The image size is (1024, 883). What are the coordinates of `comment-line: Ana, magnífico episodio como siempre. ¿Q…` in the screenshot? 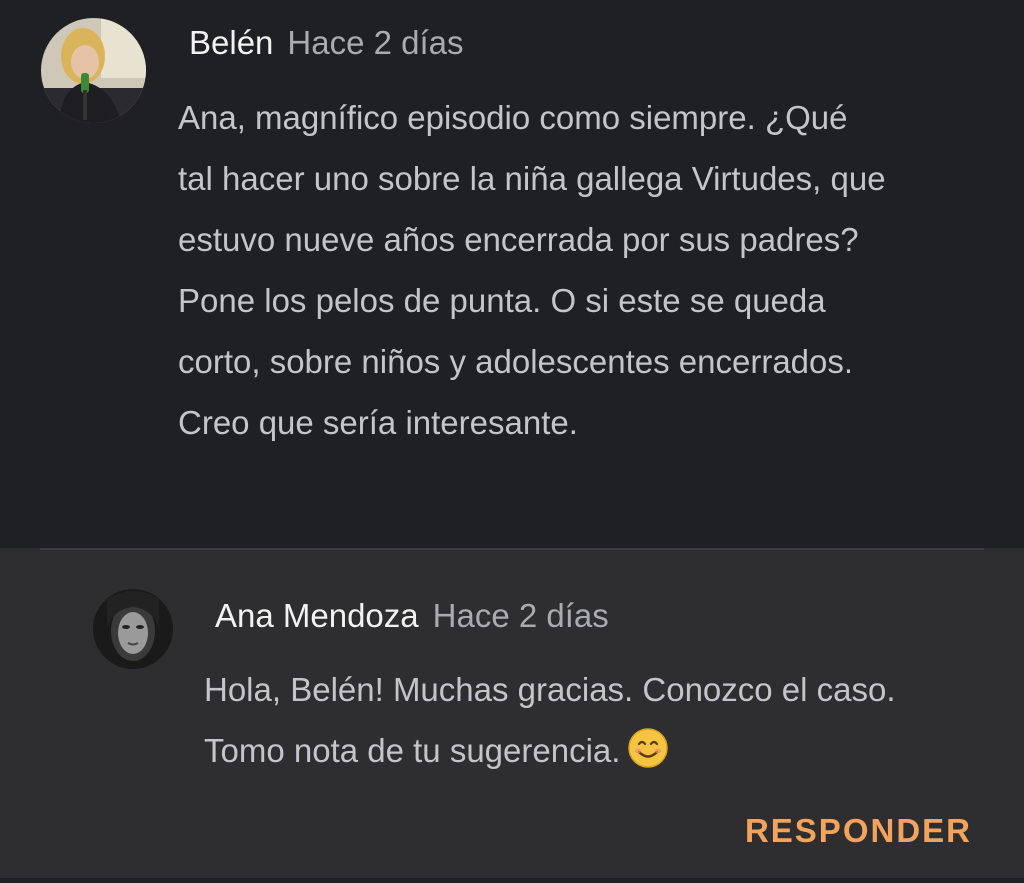 It's located at (513, 117).